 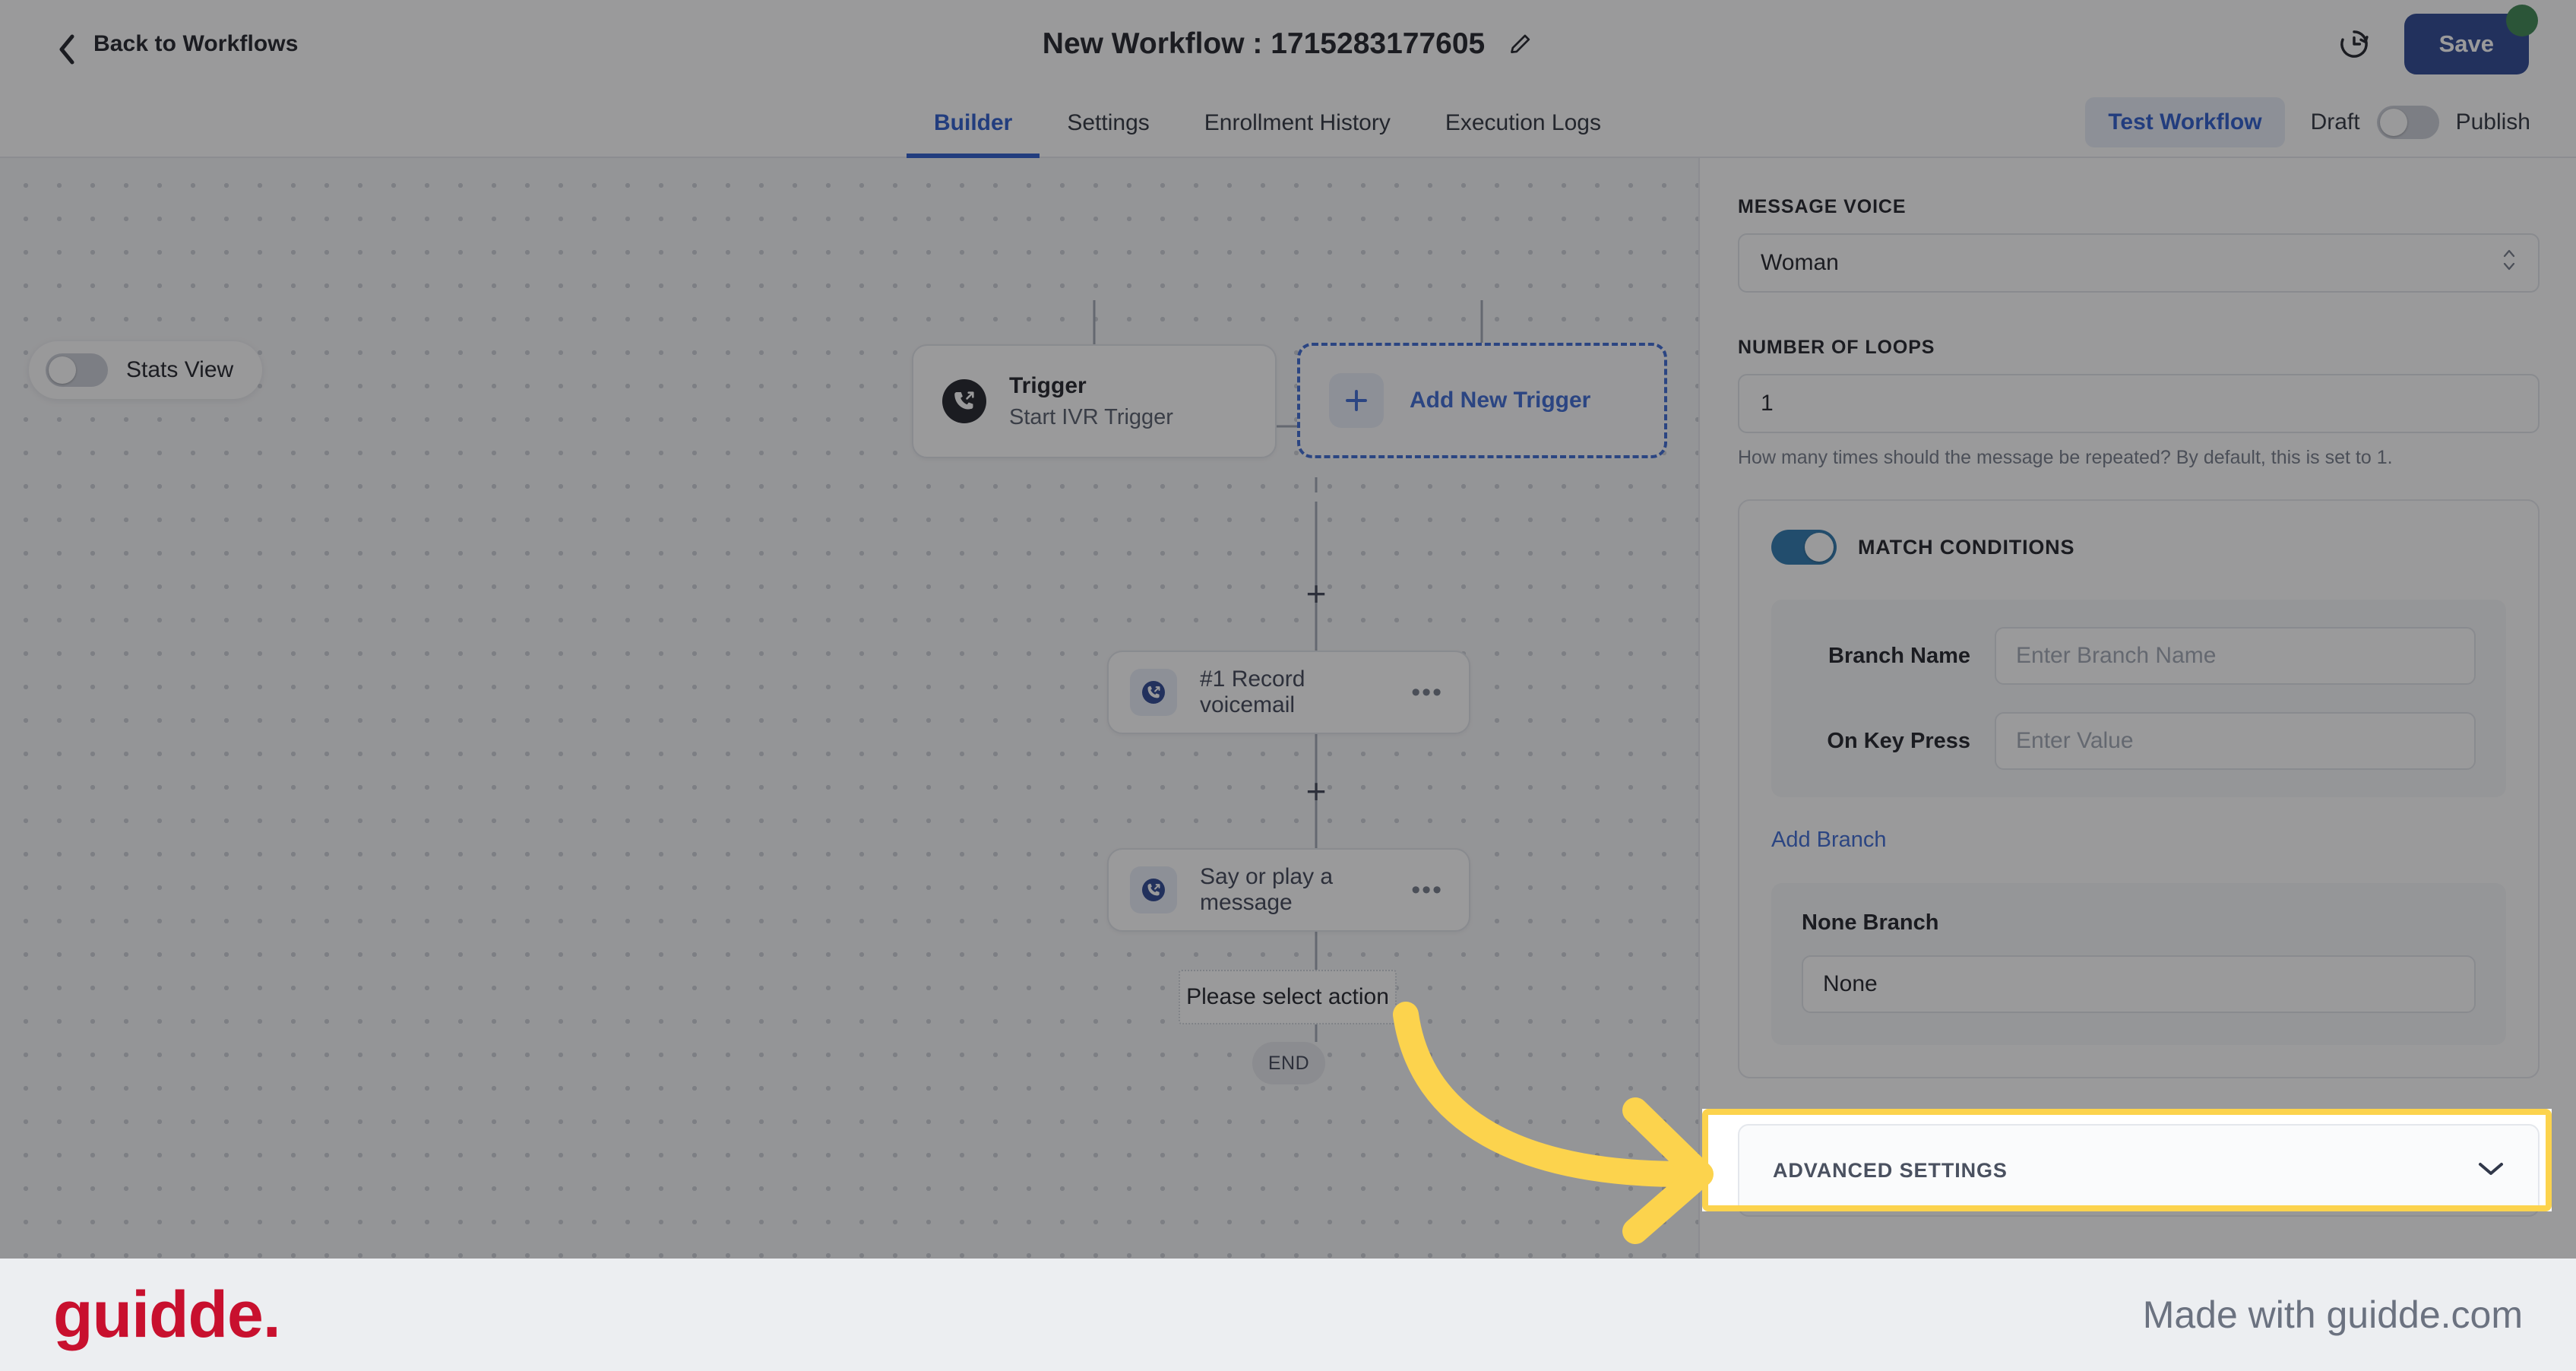 What do you see at coordinates (2393, 122) in the screenshot?
I see `publish-toggle-knob` at bounding box center [2393, 122].